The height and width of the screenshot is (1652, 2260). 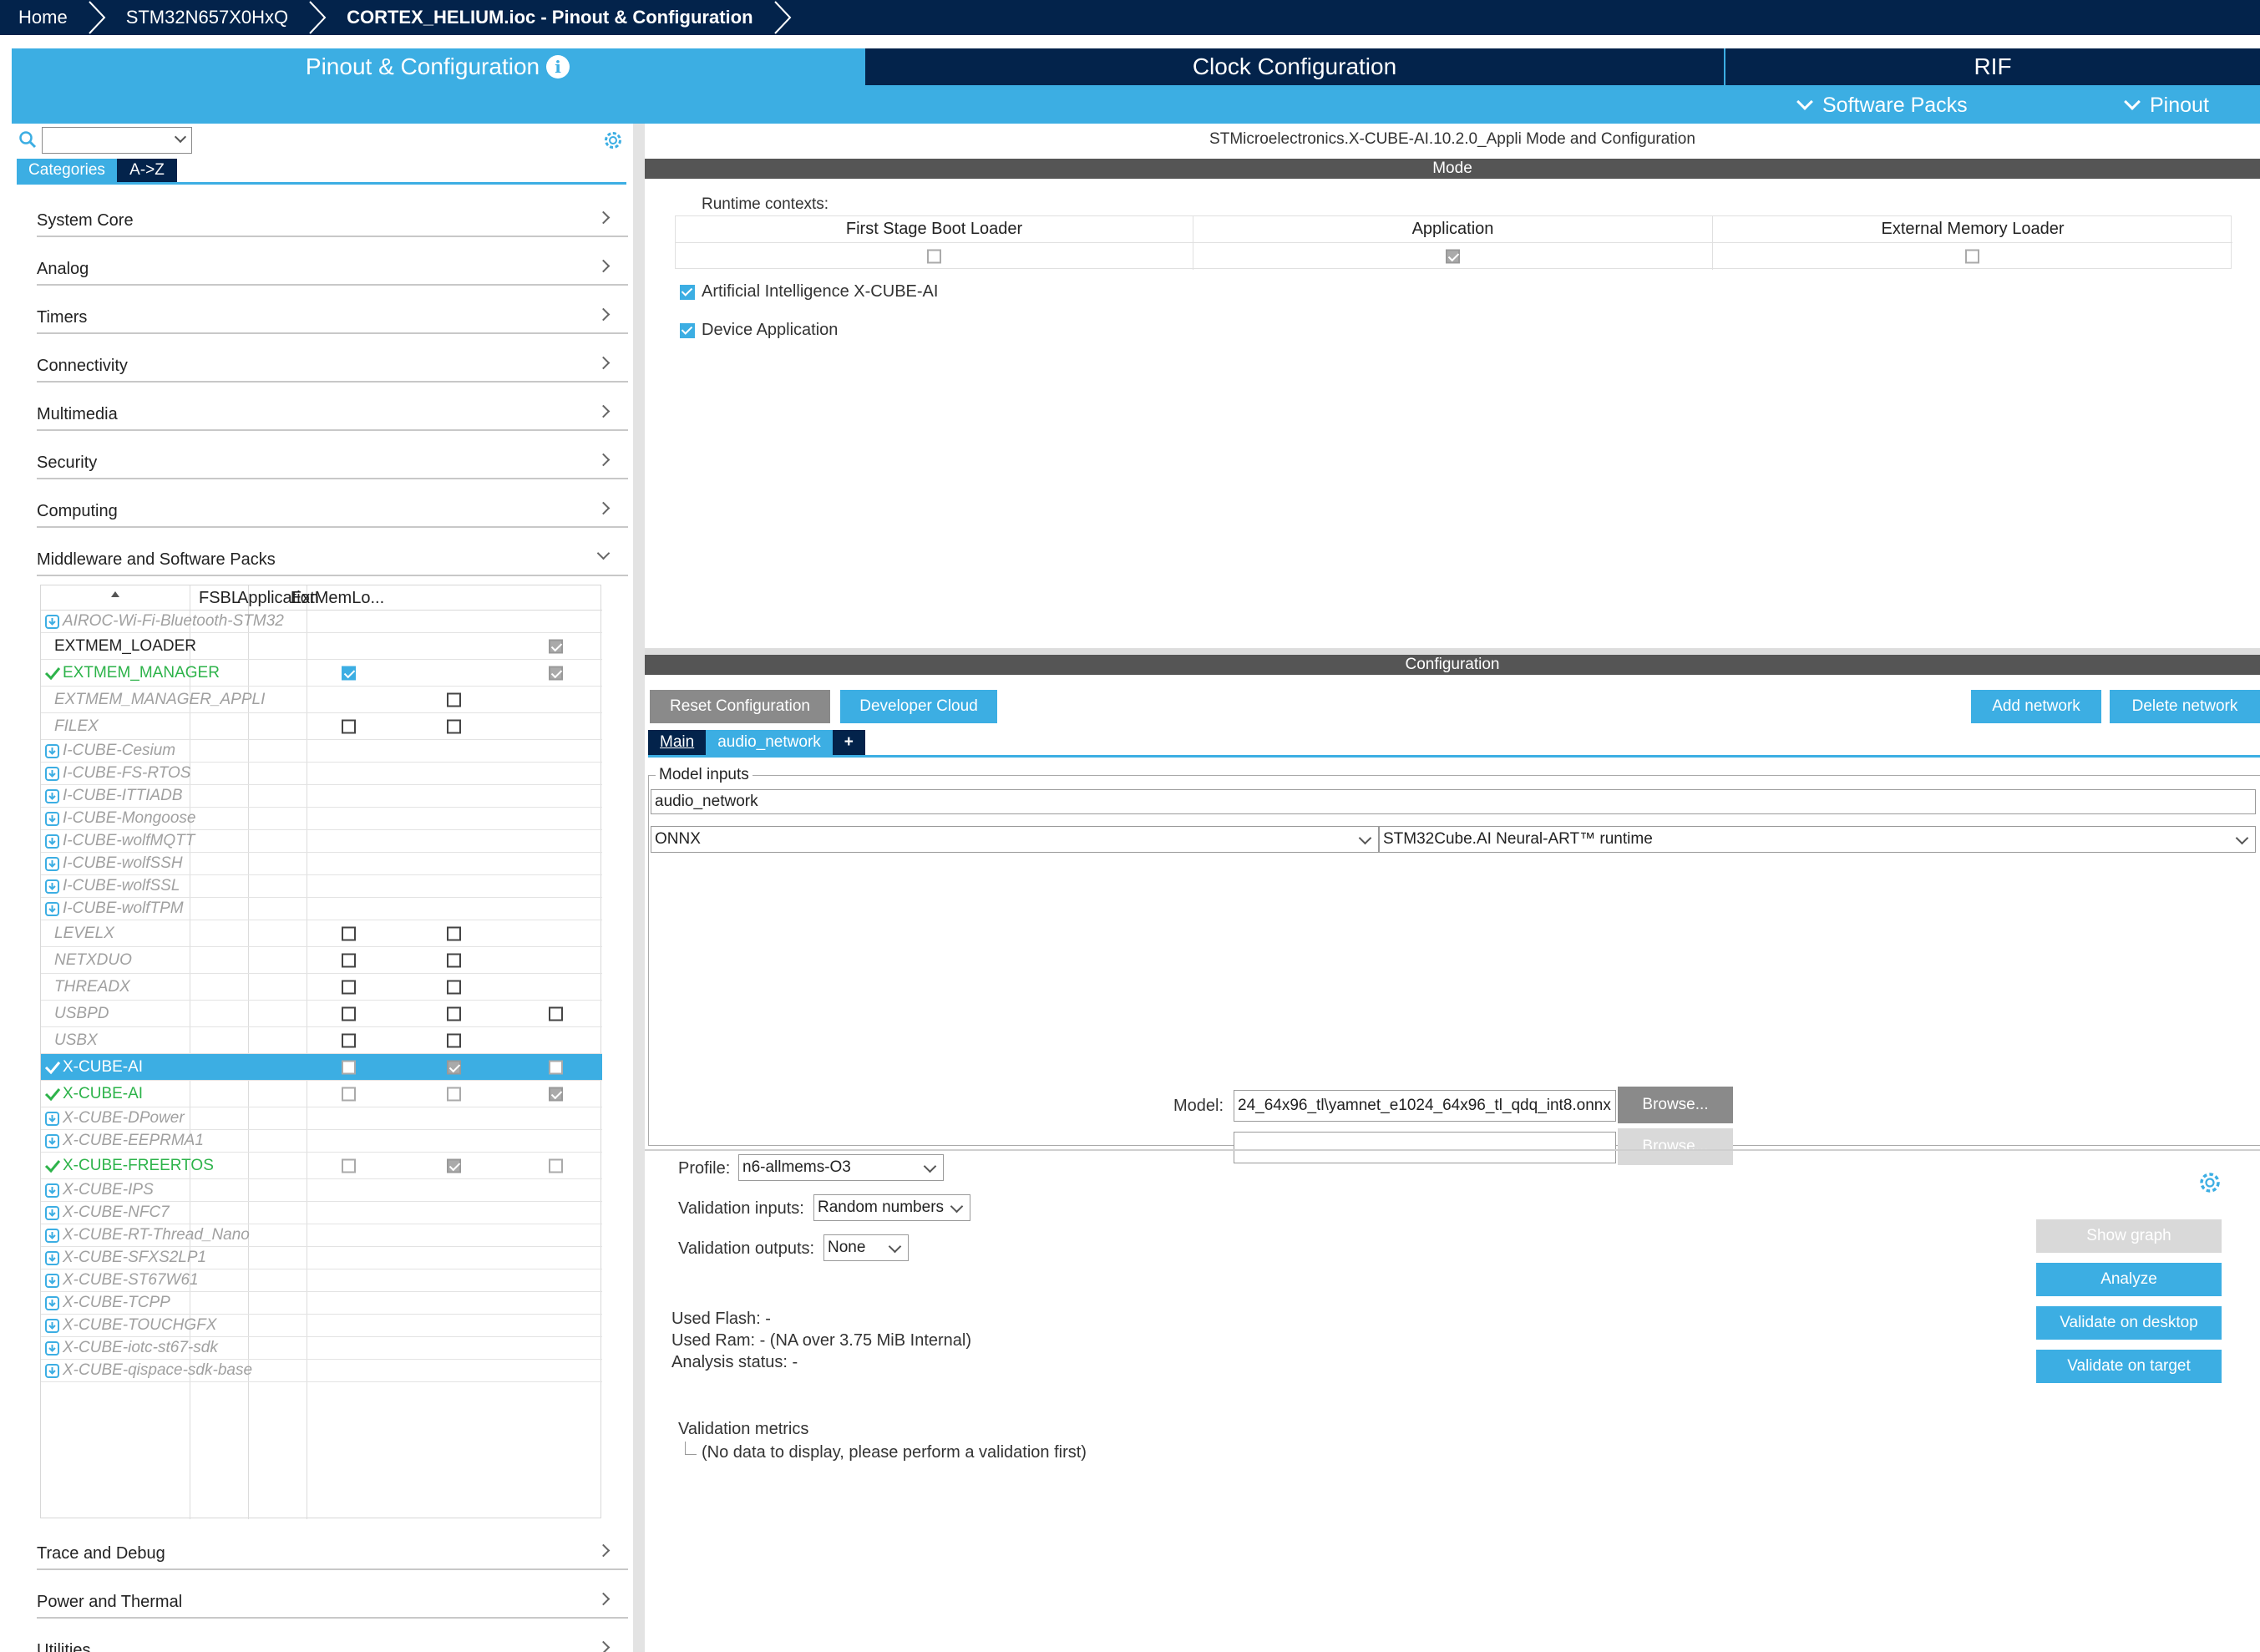 I want to click on validation-inputs-select: Random numbers, so click(x=891, y=1207).